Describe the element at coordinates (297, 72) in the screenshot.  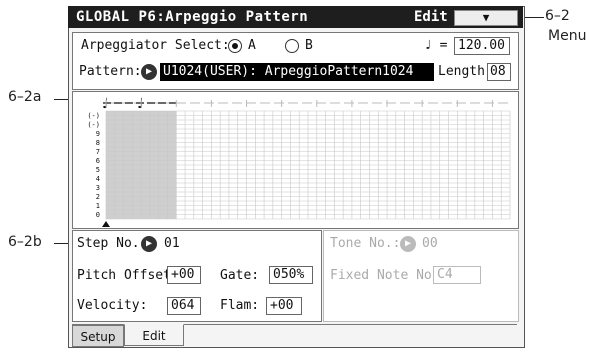
I see `pattern-field: U1024(USER): ArpeggioPattern1024` at that location.